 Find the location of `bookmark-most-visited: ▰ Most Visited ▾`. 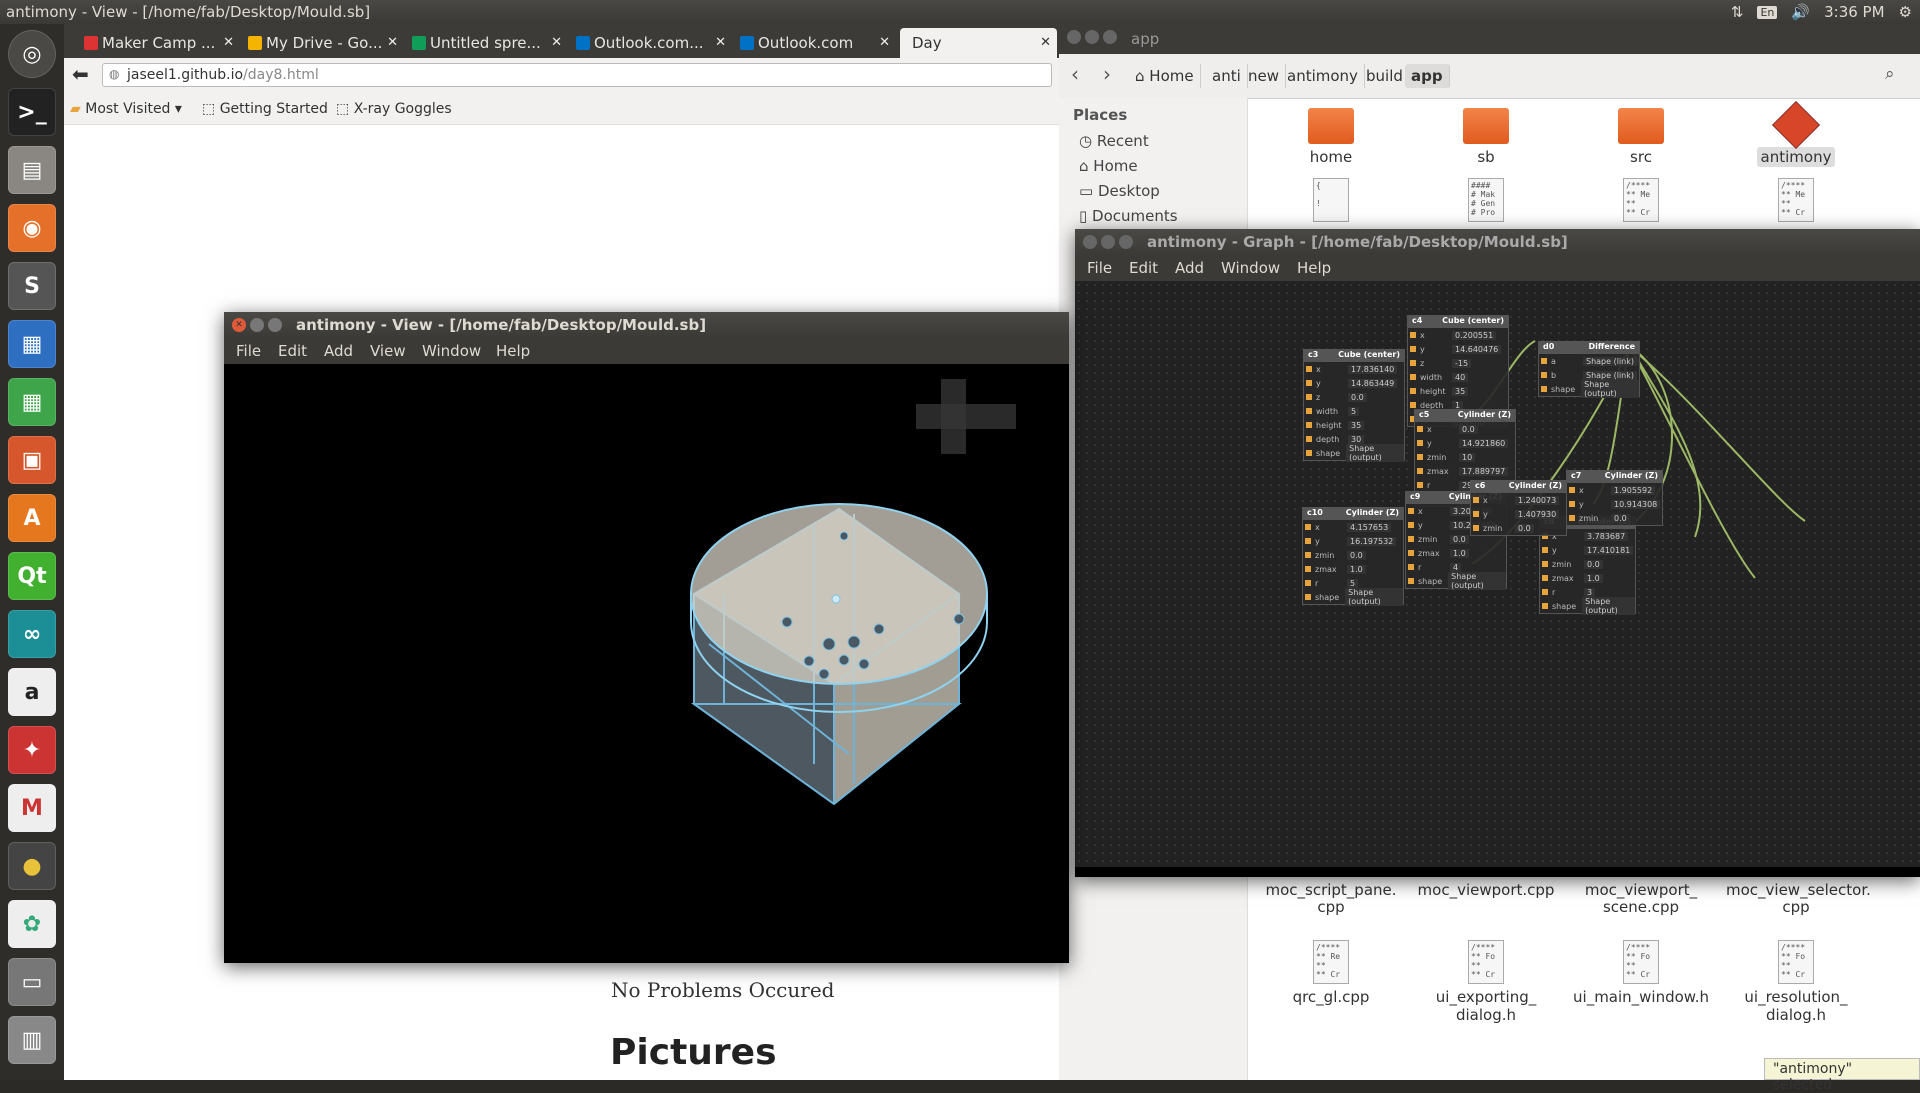

bookmark-most-visited: ▰ Most Visited ▾ is located at coordinates (126, 109).